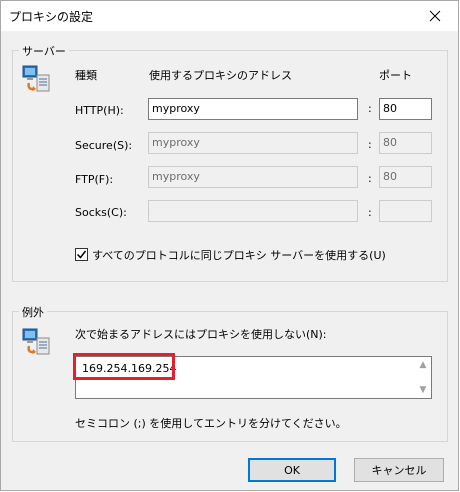 The width and height of the screenshot is (460, 492). Describe the element at coordinates (94, 179) in the screenshot. I see `ftp-label: FTP(F):` at that location.